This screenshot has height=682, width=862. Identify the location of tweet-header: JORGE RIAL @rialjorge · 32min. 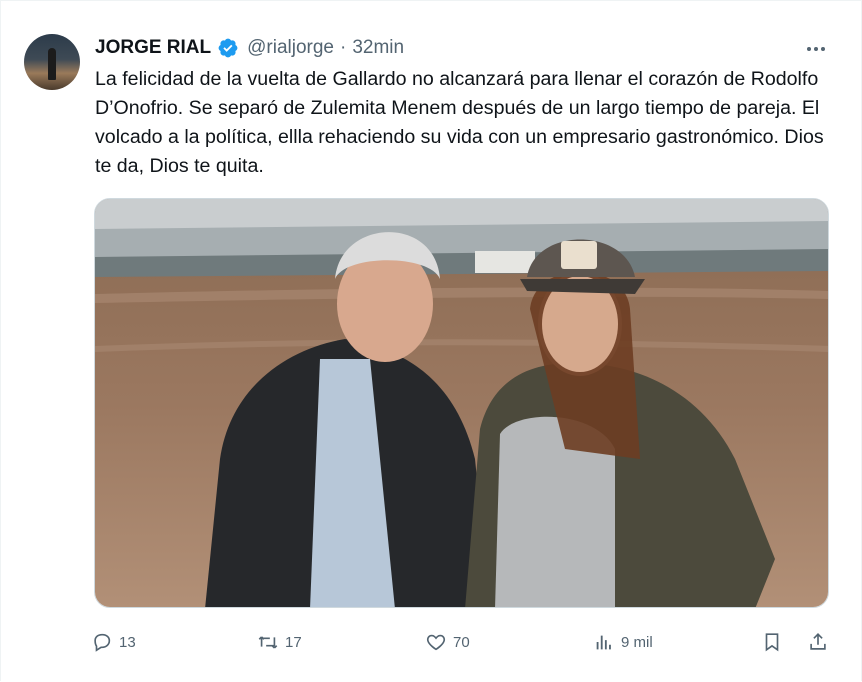
(249, 48).